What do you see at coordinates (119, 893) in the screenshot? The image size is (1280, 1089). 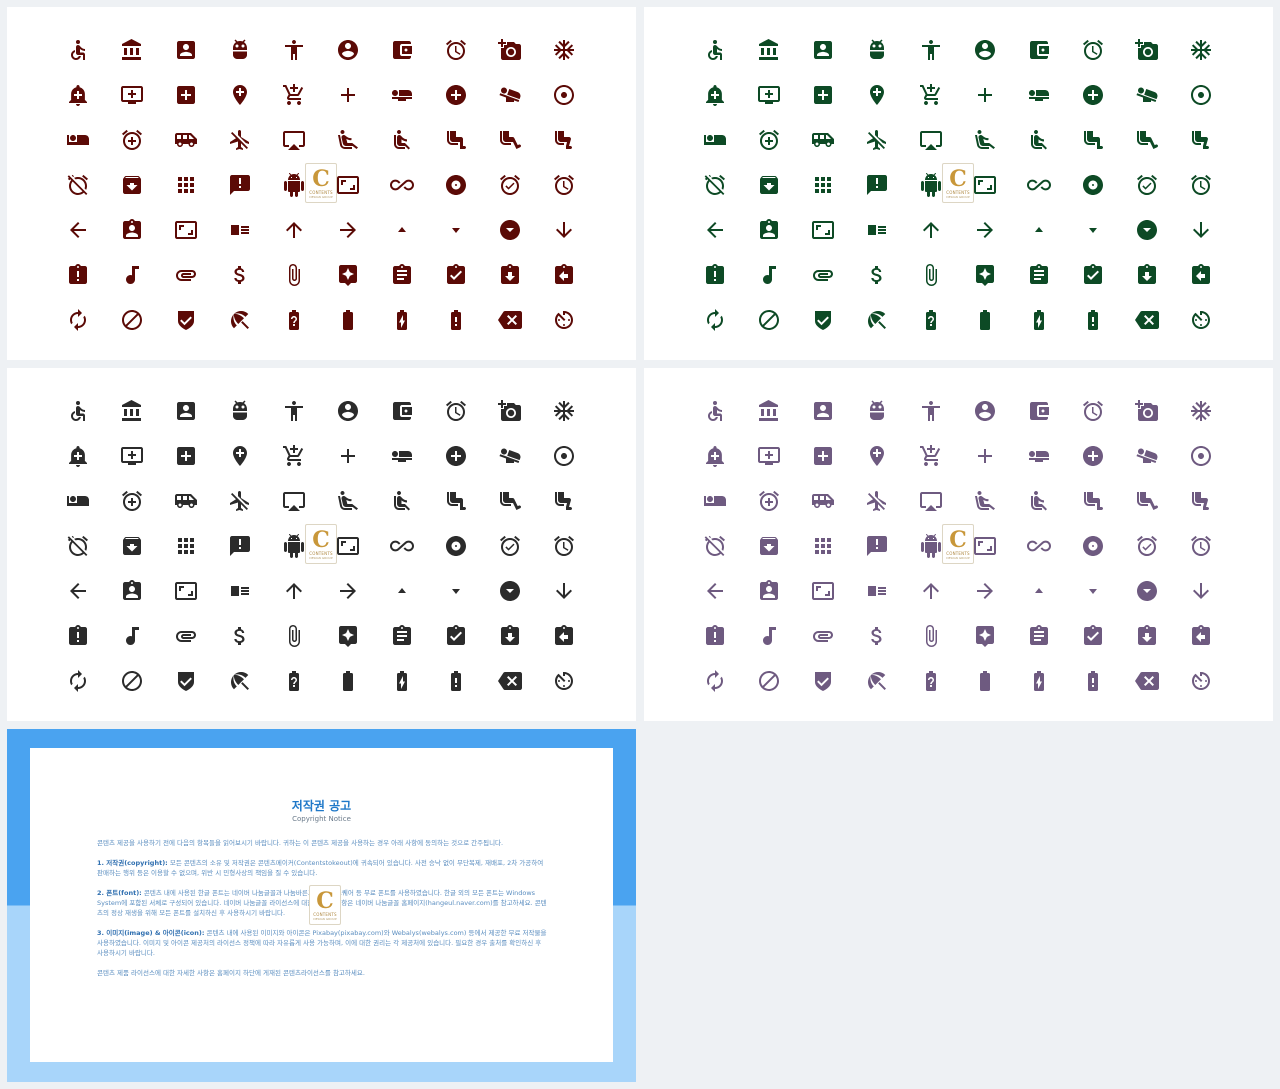 I see `section-label: 2. 폰트(font):` at bounding box center [119, 893].